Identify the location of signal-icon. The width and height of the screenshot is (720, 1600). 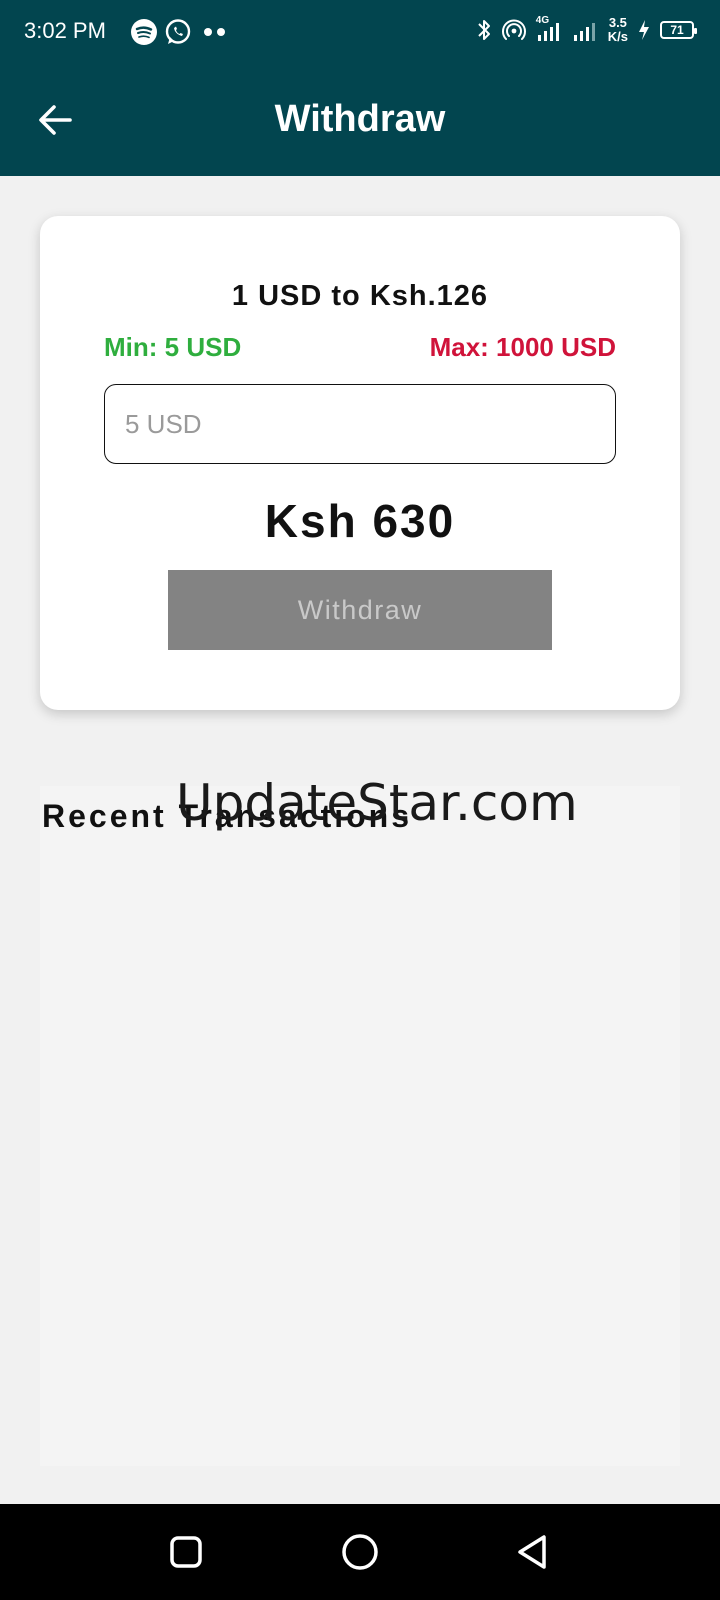
(584, 32).